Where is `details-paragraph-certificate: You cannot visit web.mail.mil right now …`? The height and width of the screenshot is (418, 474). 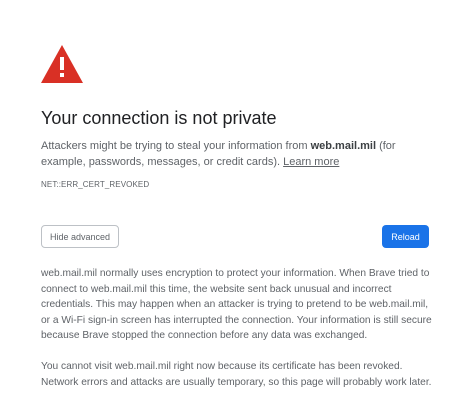
details-paragraph-certificate: You cannot visit web.mail.mil right now … is located at coordinates (236, 374).